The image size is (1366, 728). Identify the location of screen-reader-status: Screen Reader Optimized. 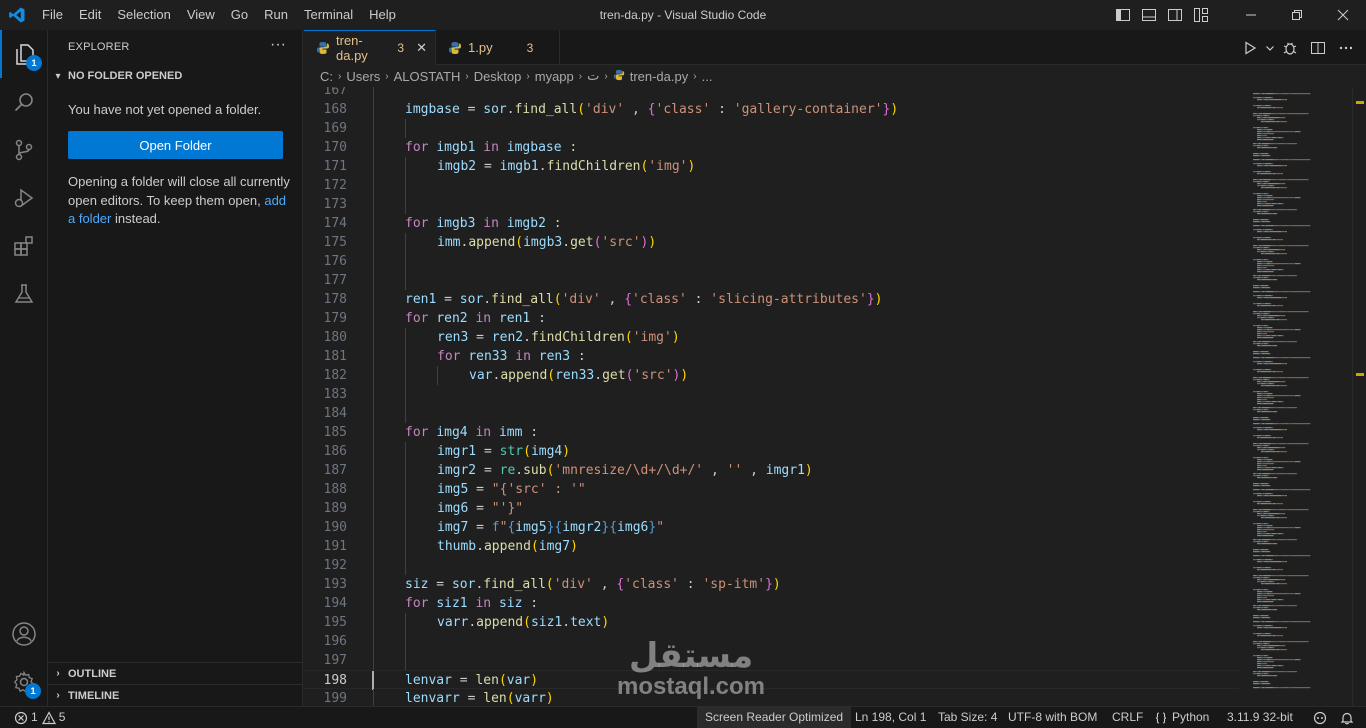
(774, 717).